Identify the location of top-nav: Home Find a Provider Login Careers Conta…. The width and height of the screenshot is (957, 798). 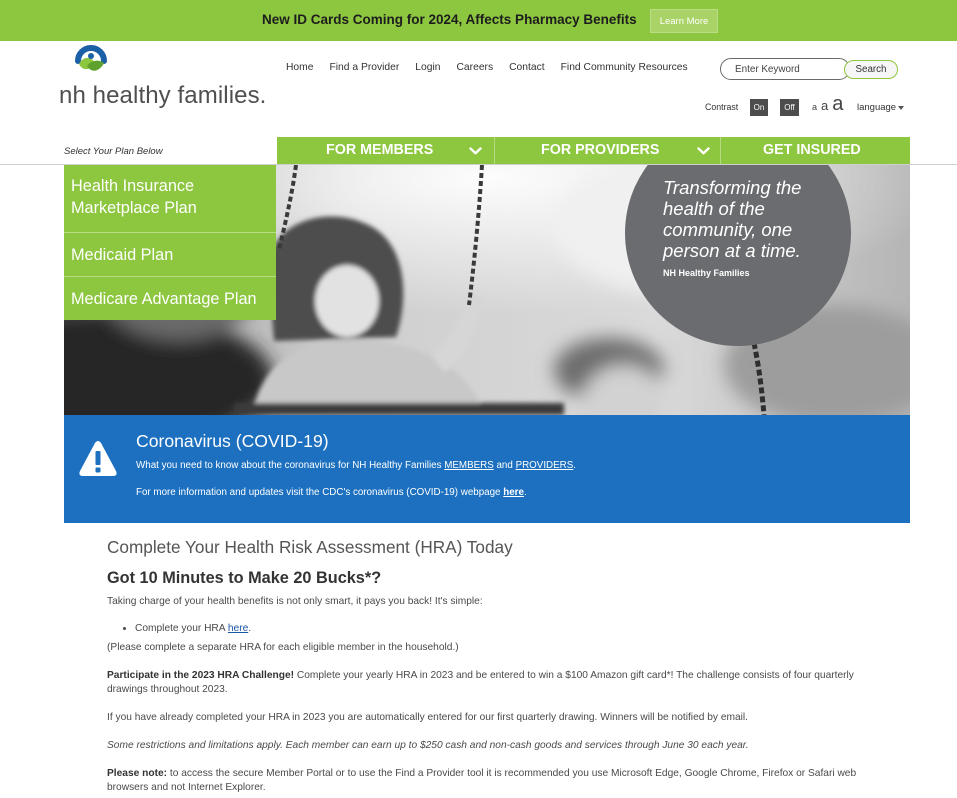
(487, 68).